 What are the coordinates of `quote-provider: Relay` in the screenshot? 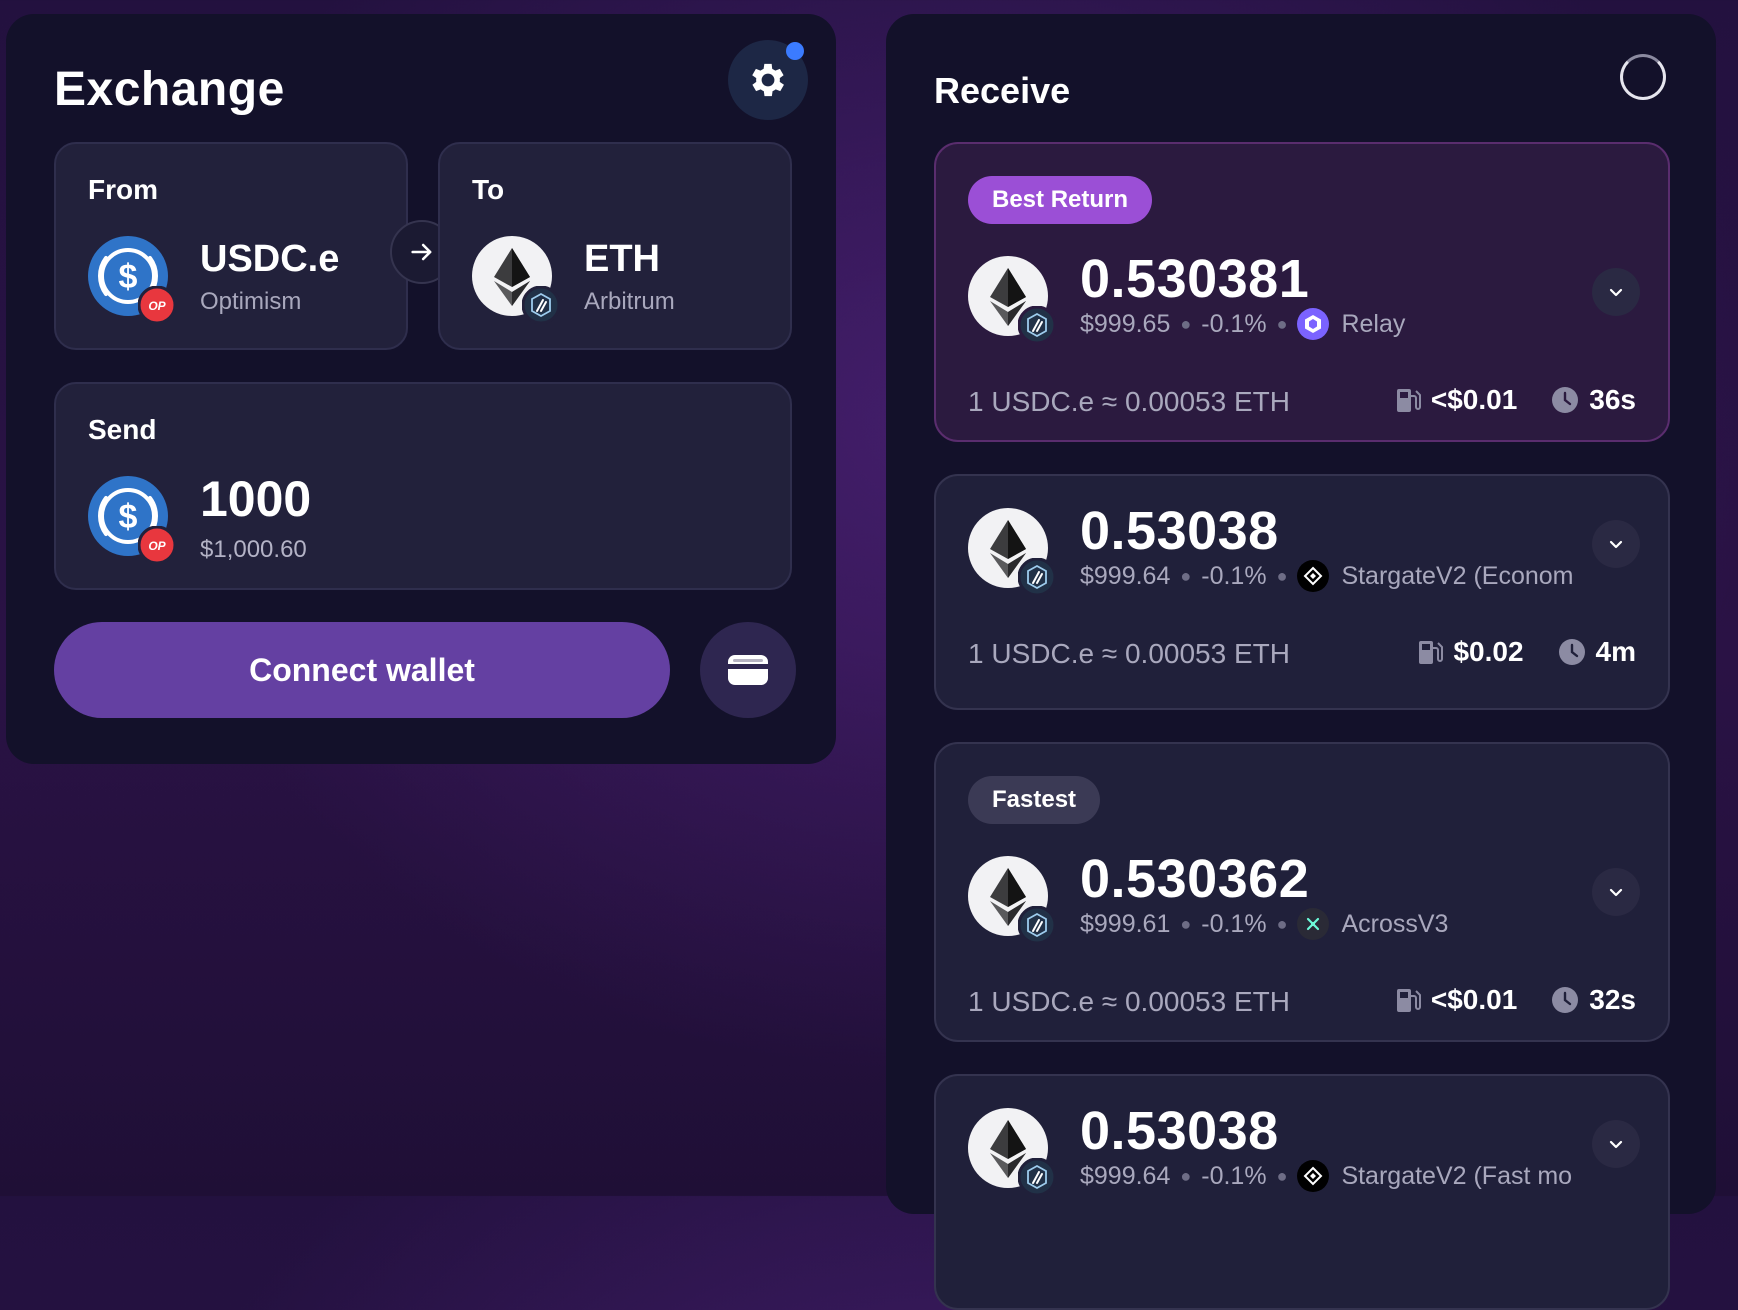 It's located at (1373, 323).